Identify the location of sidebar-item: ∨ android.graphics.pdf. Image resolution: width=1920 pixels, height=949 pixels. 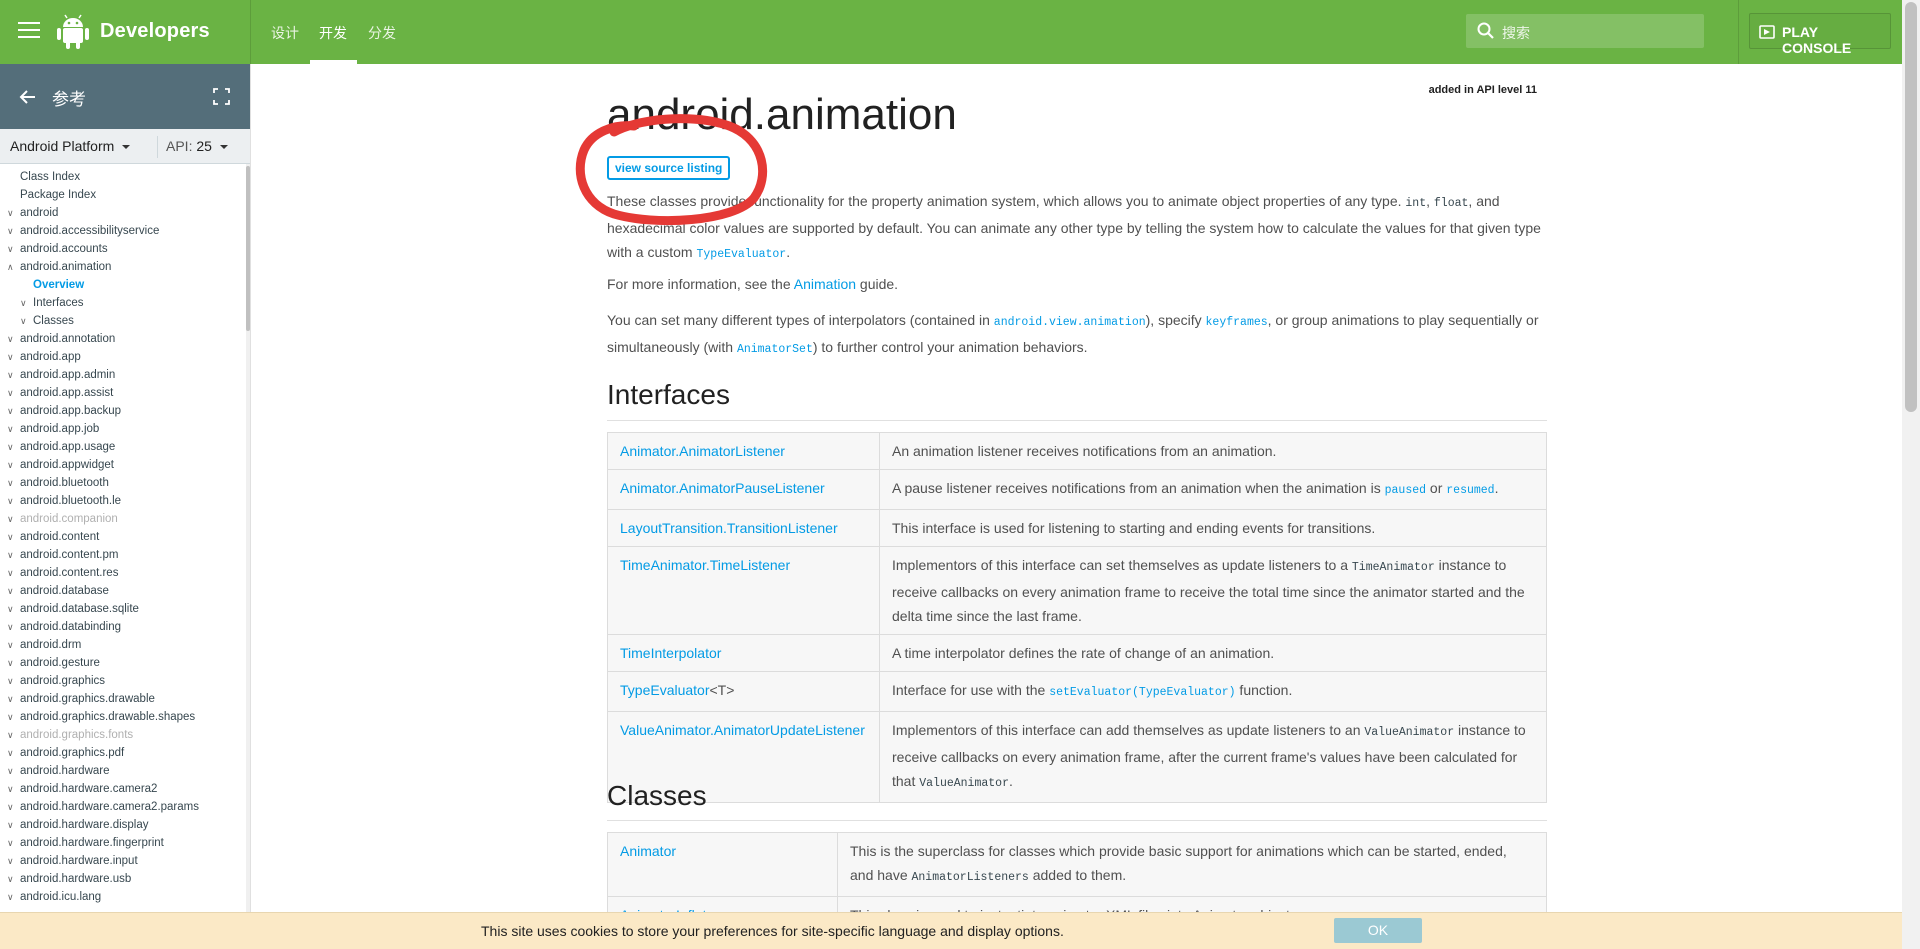
(122, 753).